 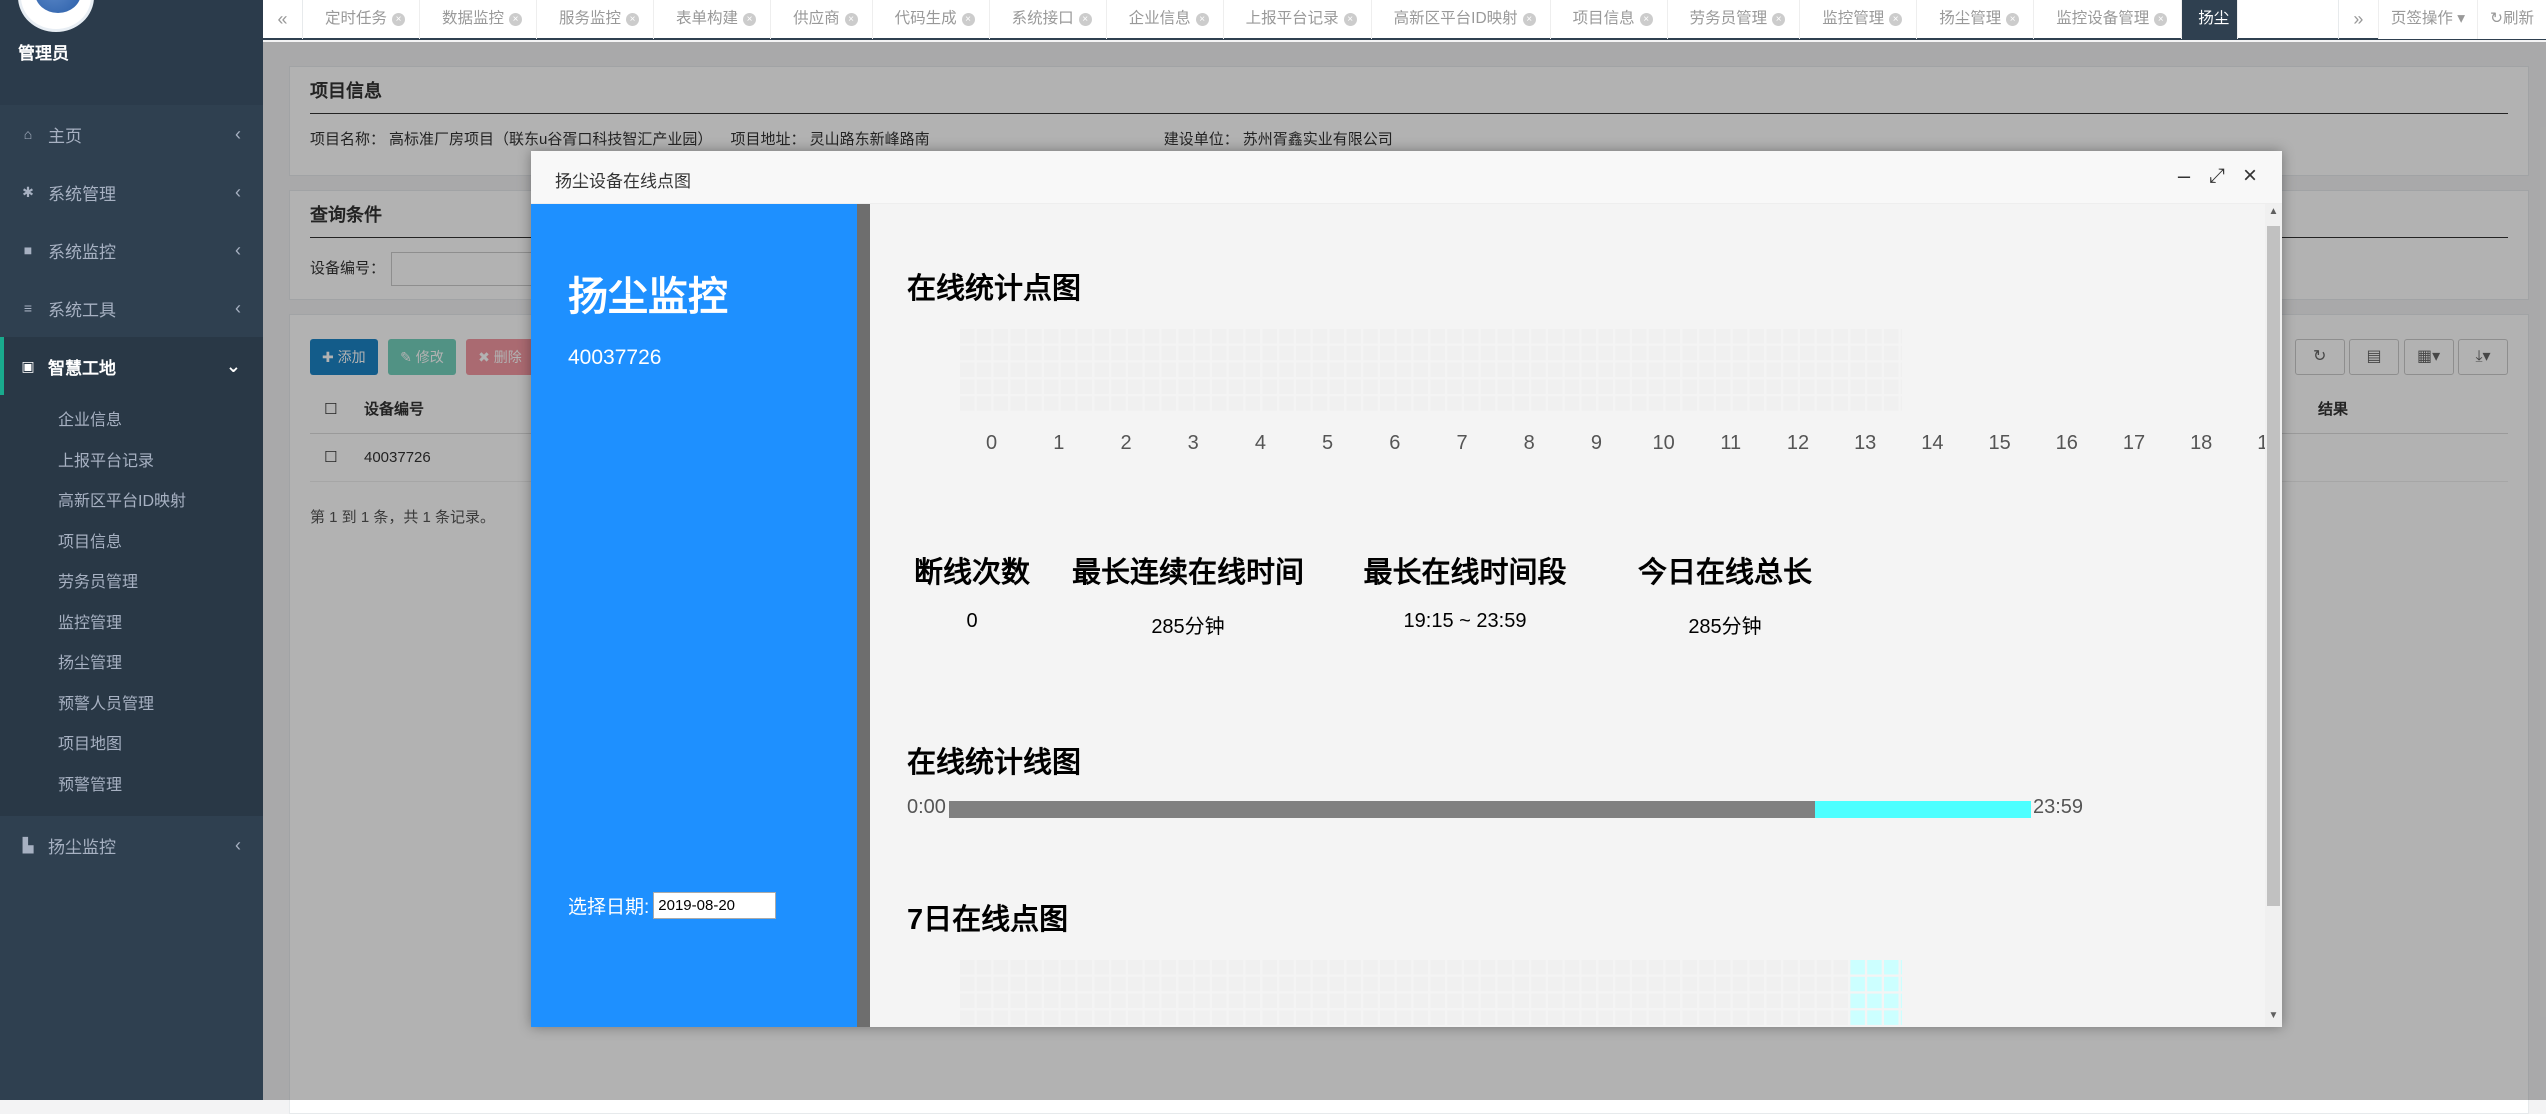 I want to click on submenu-dust-management: 扬尘管理, so click(x=131, y=664).